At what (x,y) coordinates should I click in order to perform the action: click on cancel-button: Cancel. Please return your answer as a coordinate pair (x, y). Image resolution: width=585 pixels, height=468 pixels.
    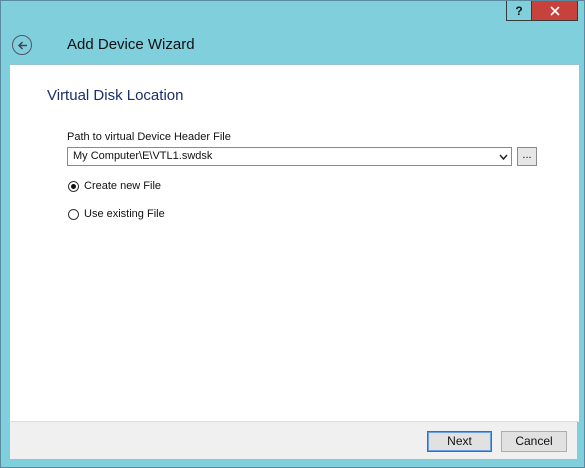
    Looking at the image, I should click on (534, 441).